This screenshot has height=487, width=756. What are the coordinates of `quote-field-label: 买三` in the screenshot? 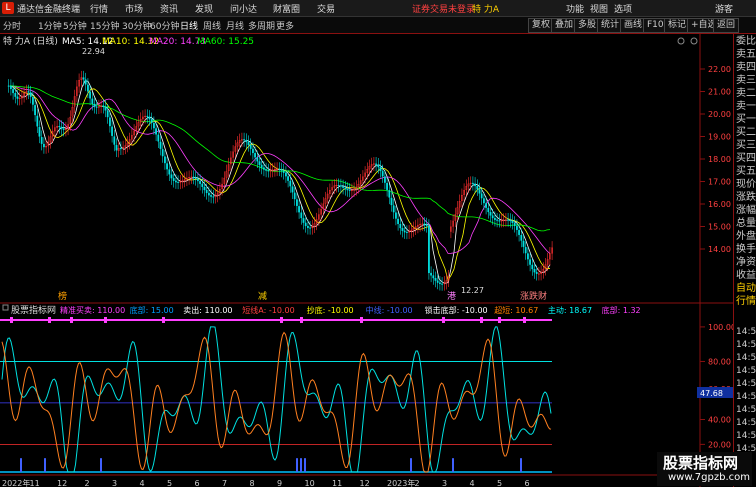 It's located at (746, 145).